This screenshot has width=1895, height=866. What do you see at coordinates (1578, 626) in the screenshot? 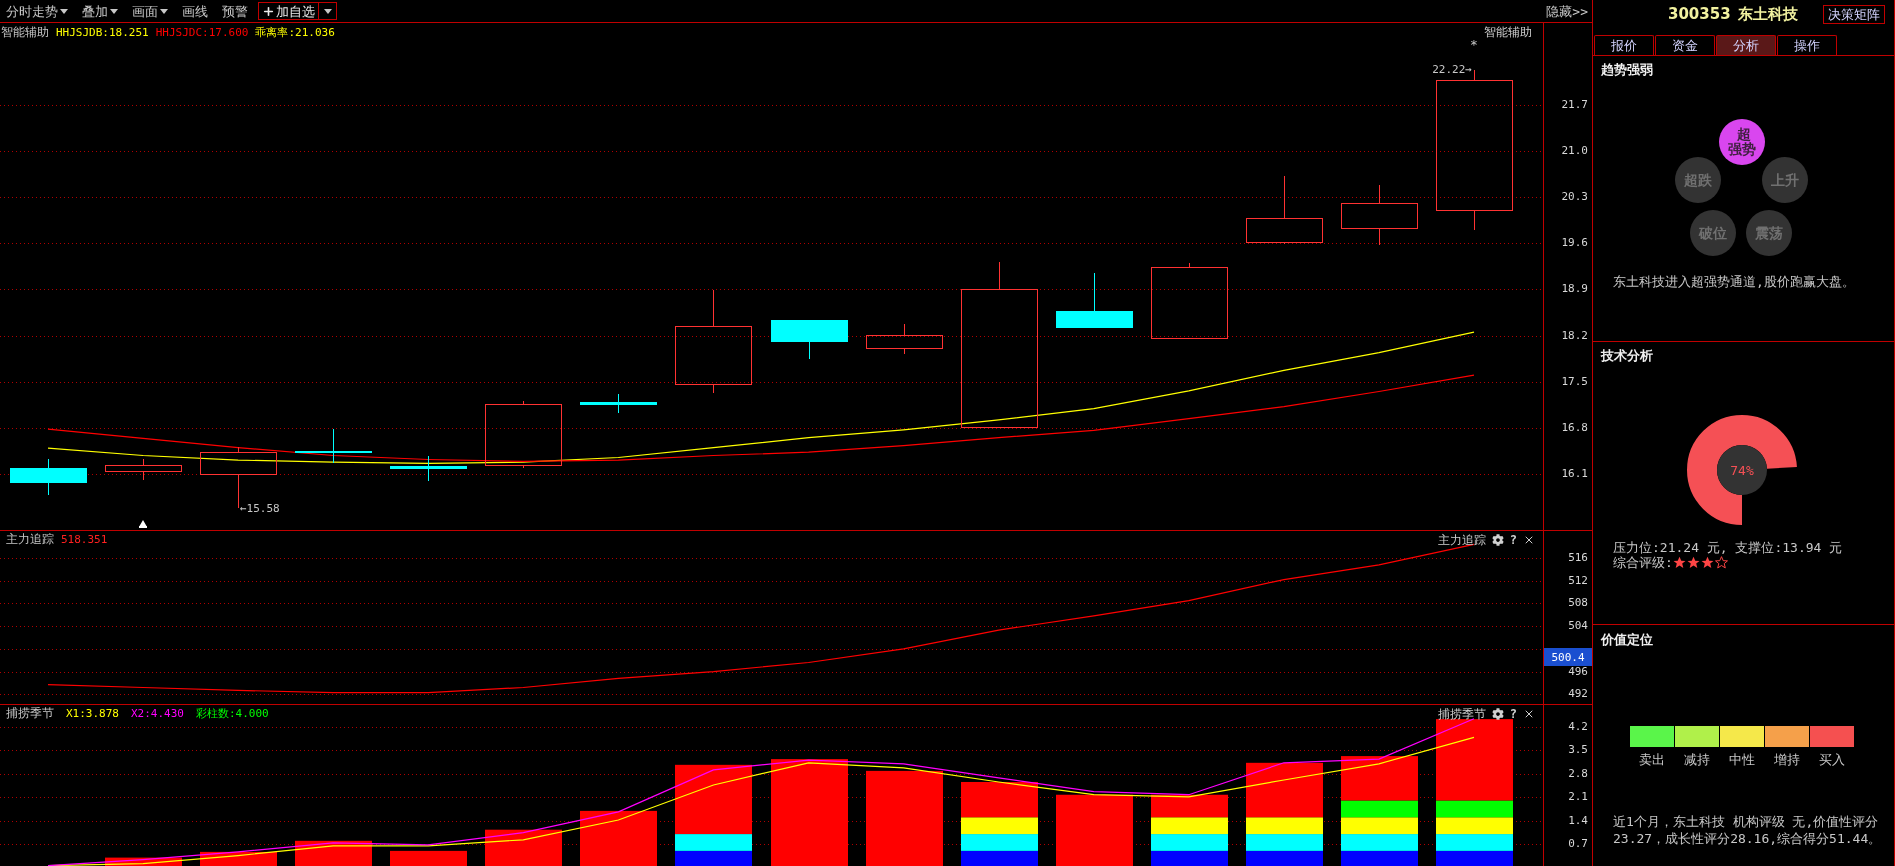
I see `axis-label: 504` at bounding box center [1578, 626].